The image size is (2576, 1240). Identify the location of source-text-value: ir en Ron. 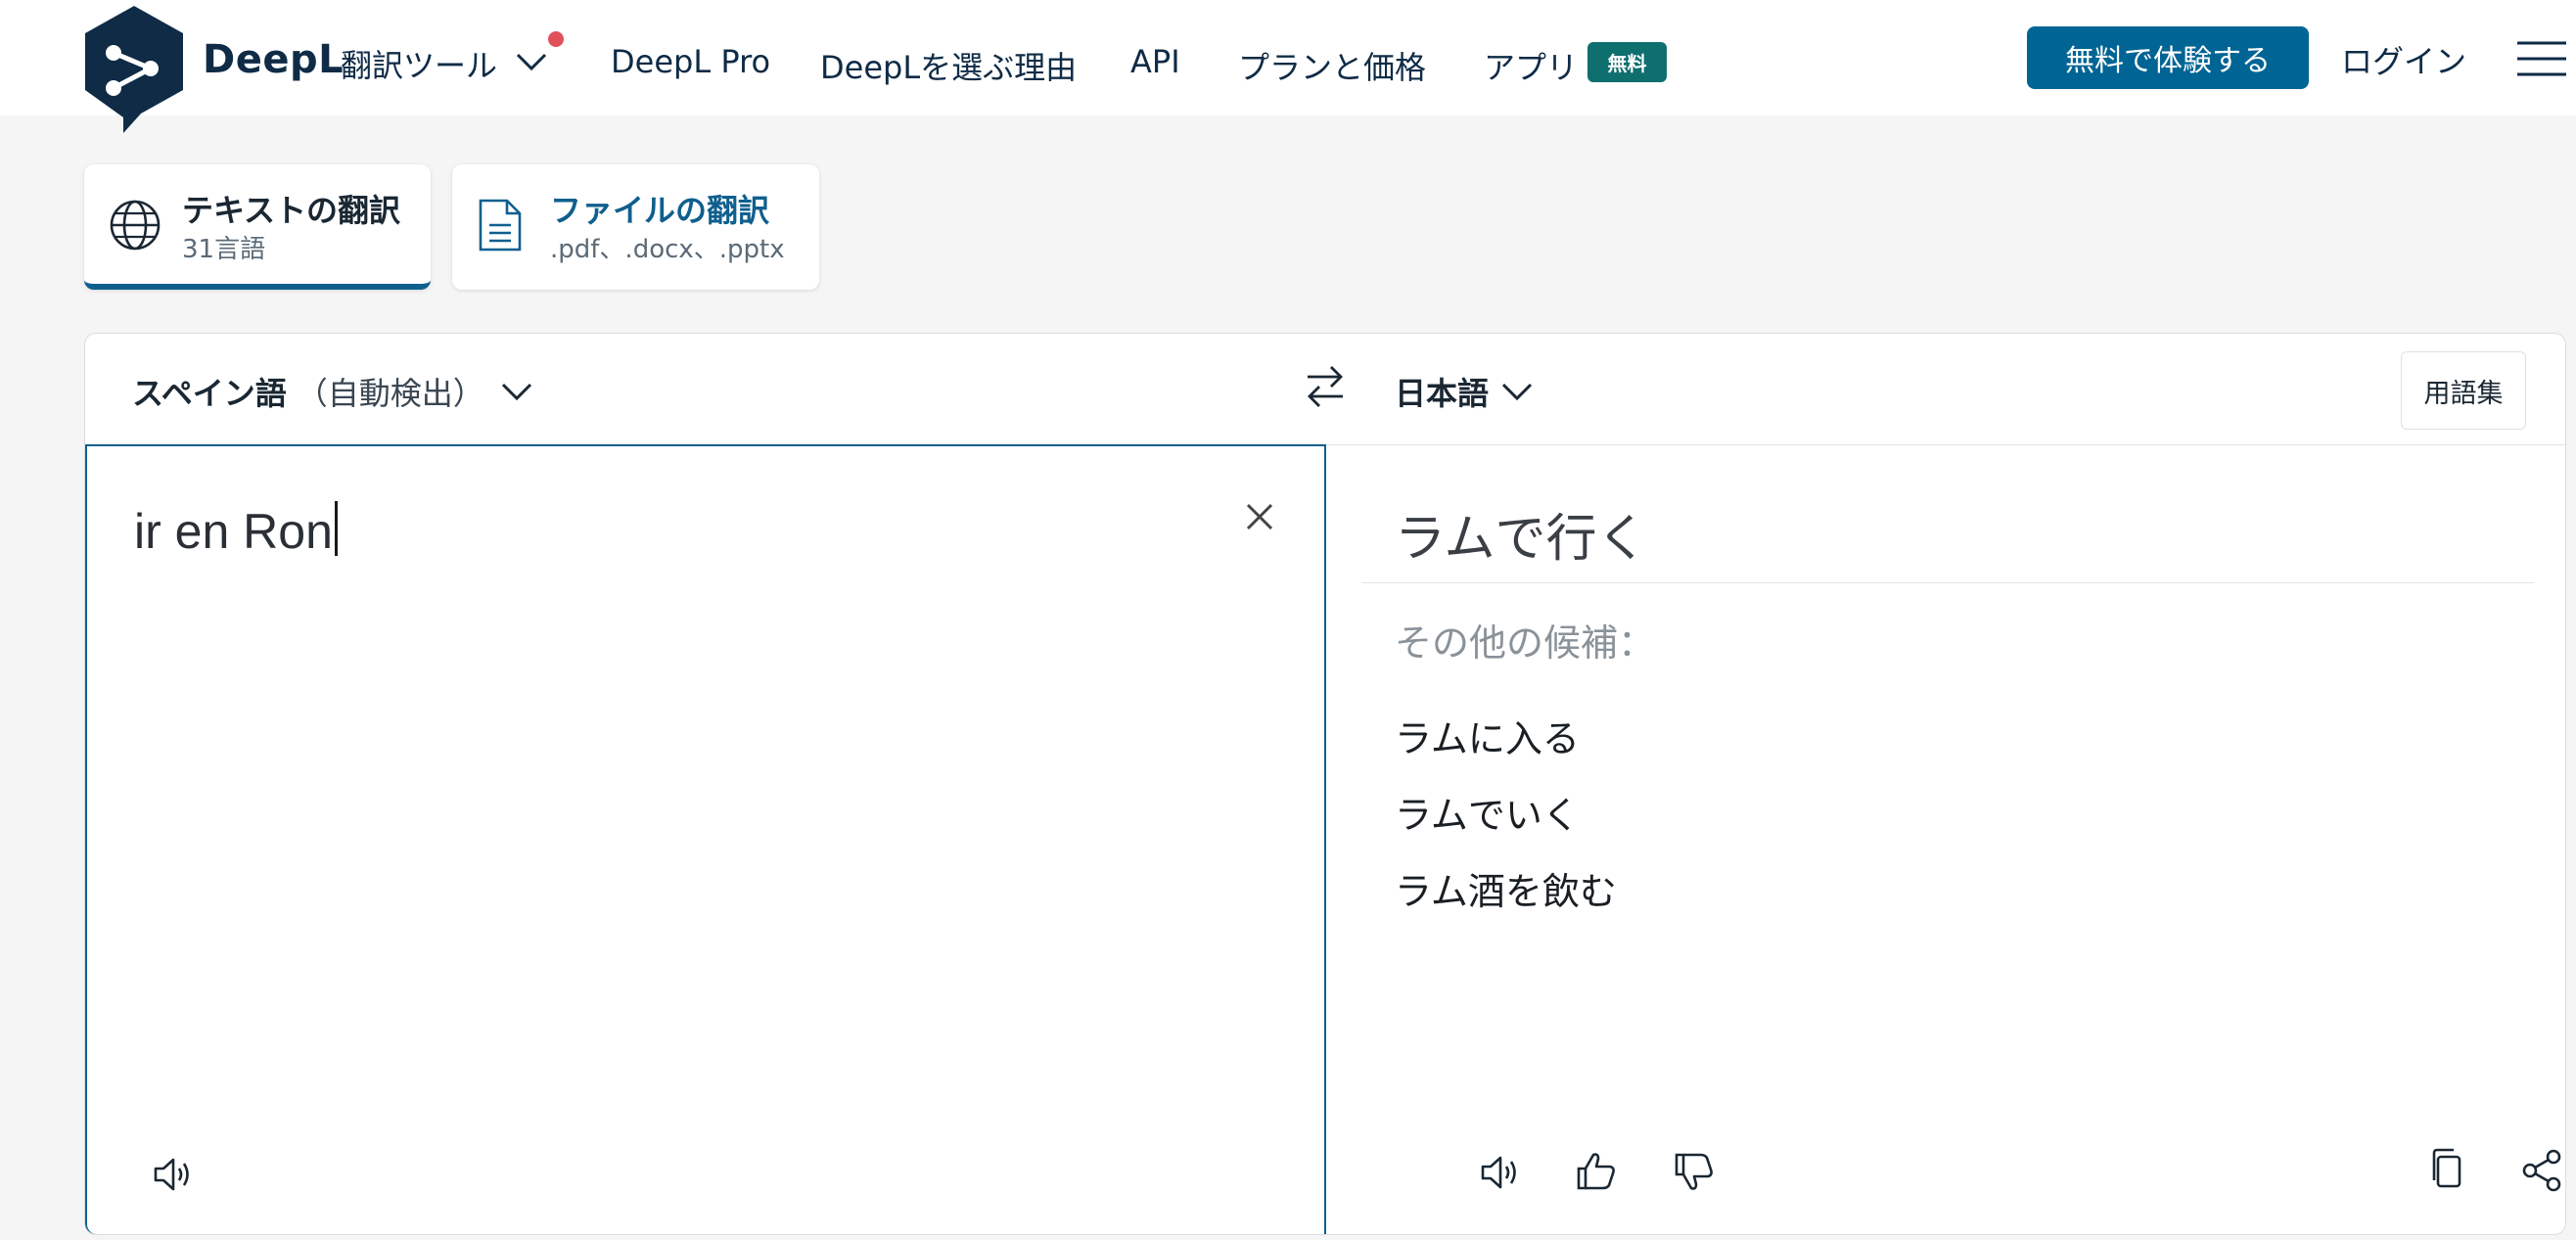
(233, 531).